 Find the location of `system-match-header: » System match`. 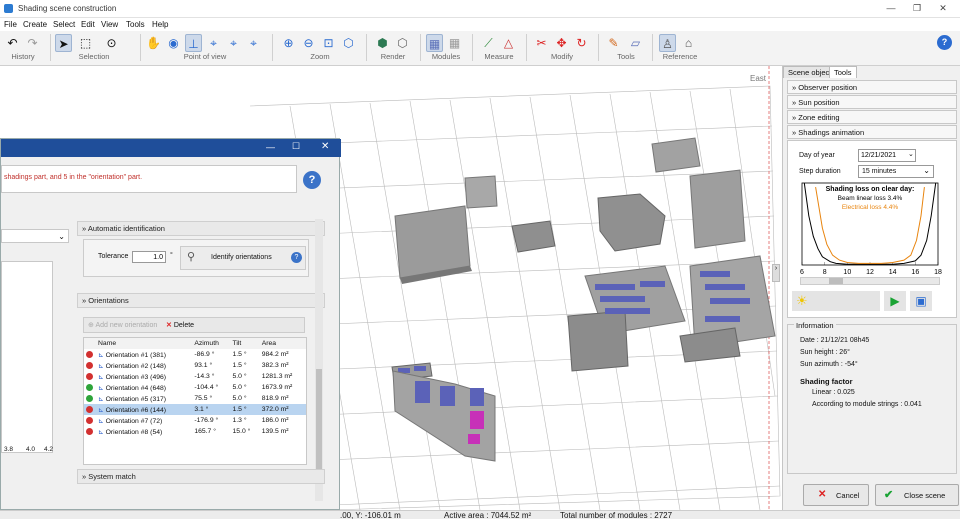

system-match-header: » System match is located at coordinates (201, 476).